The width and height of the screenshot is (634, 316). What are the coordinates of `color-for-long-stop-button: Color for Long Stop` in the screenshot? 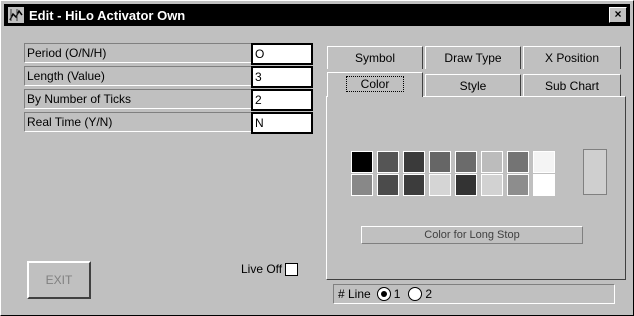 It's located at (472, 235).